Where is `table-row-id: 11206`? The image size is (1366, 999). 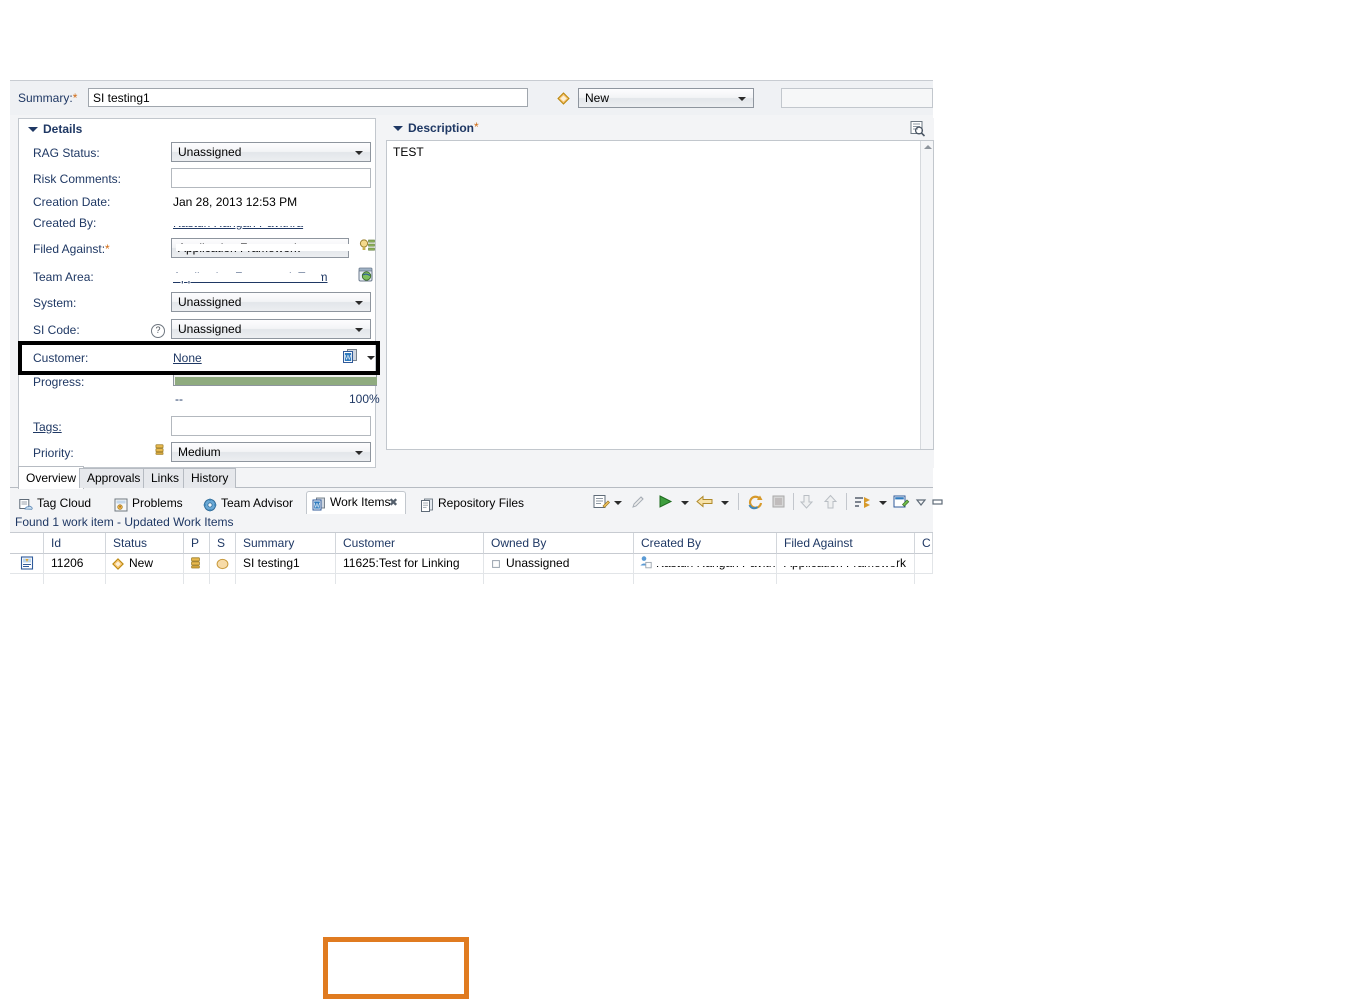 table-row-id: 11206 is located at coordinates (75, 564).